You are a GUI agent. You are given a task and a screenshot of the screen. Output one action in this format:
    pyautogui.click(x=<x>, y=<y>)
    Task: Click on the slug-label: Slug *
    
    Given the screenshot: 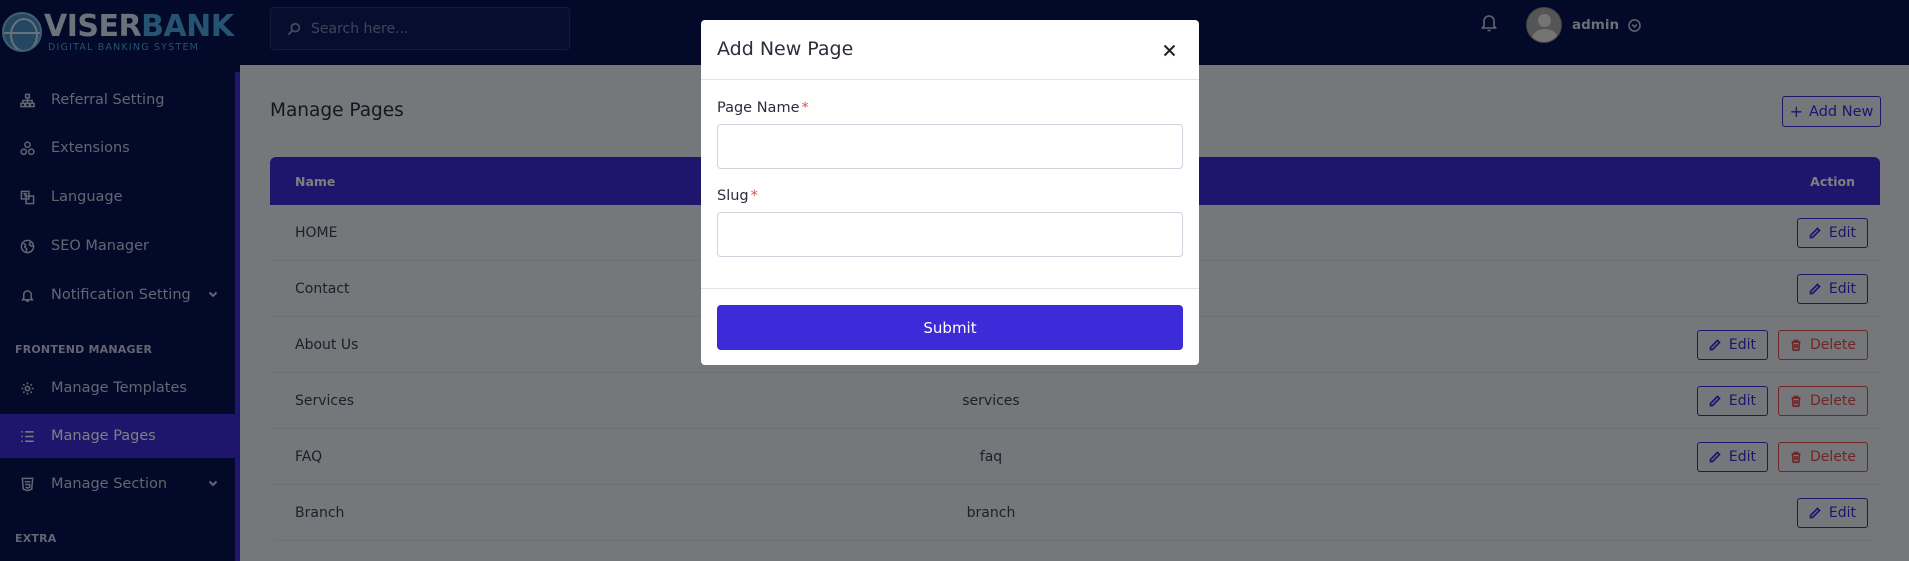 What is the action you would take?
    pyautogui.click(x=737, y=196)
    